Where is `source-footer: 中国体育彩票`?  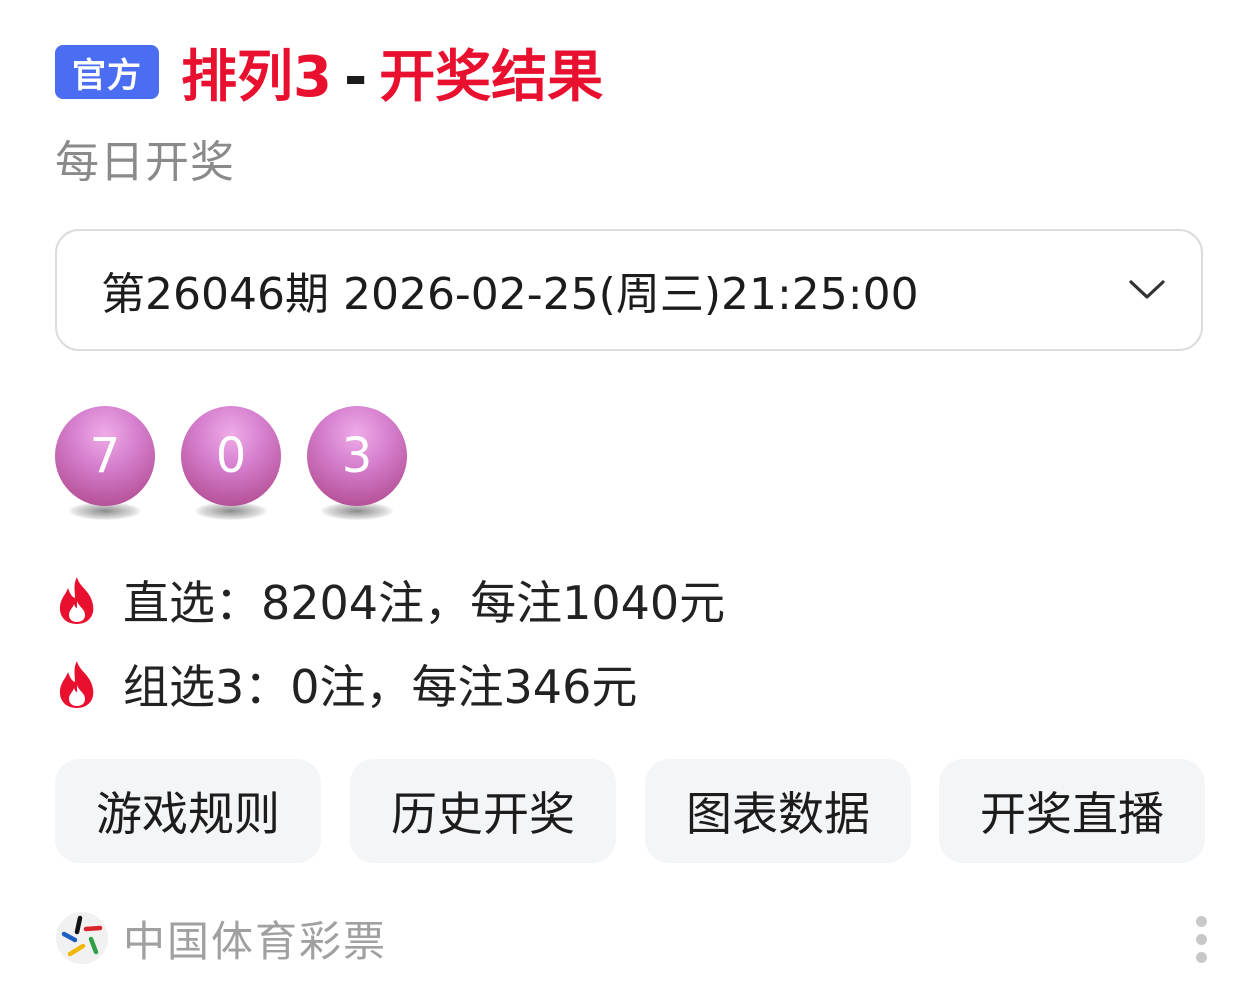 source-footer: 中国体育彩票 is located at coordinates (221, 938).